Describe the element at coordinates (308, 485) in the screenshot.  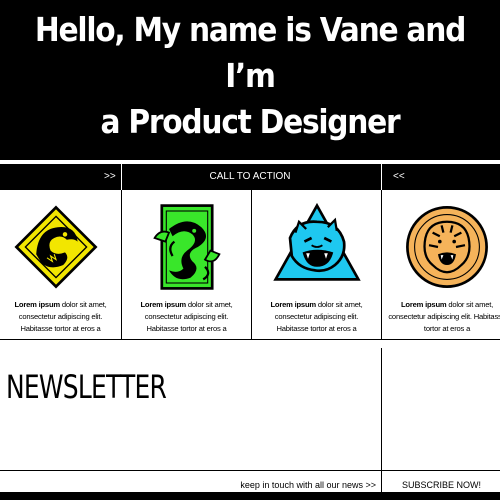
I see `keep-in-touch-link: keep in touch with all our news >>` at that location.